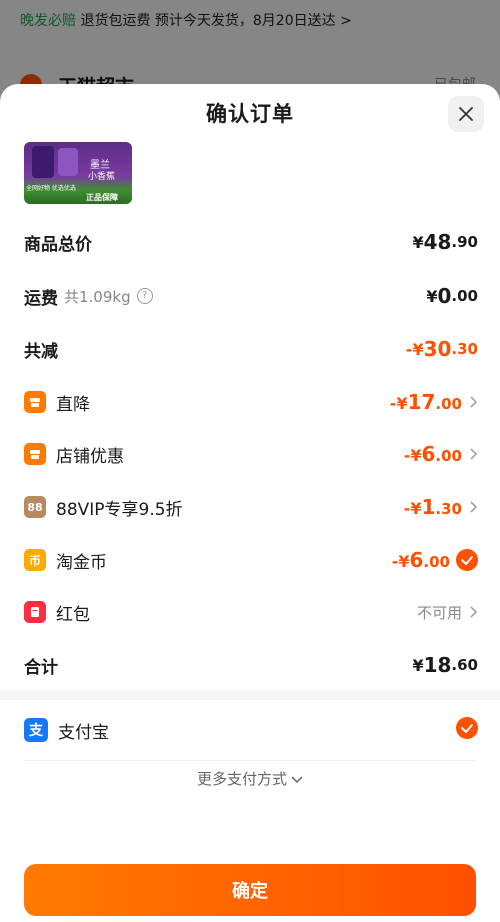 This screenshot has width=500, height=922. I want to click on goods-total-value: ¥48.90, so click(445, 242).